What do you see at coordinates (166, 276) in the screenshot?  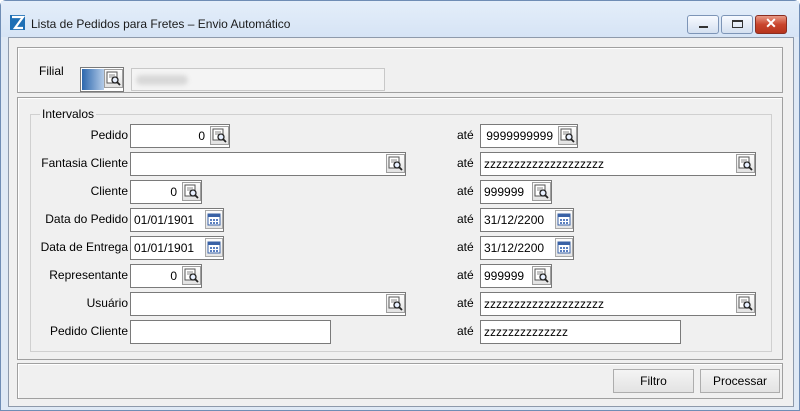 I see `representante-from-field: 0` at bounding box center [166, 276].